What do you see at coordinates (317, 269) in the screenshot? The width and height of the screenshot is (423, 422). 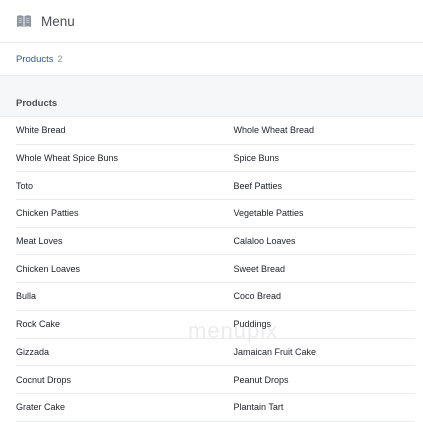 I see `menu-item: Sweet Bread` at bounding box center [317, 269].